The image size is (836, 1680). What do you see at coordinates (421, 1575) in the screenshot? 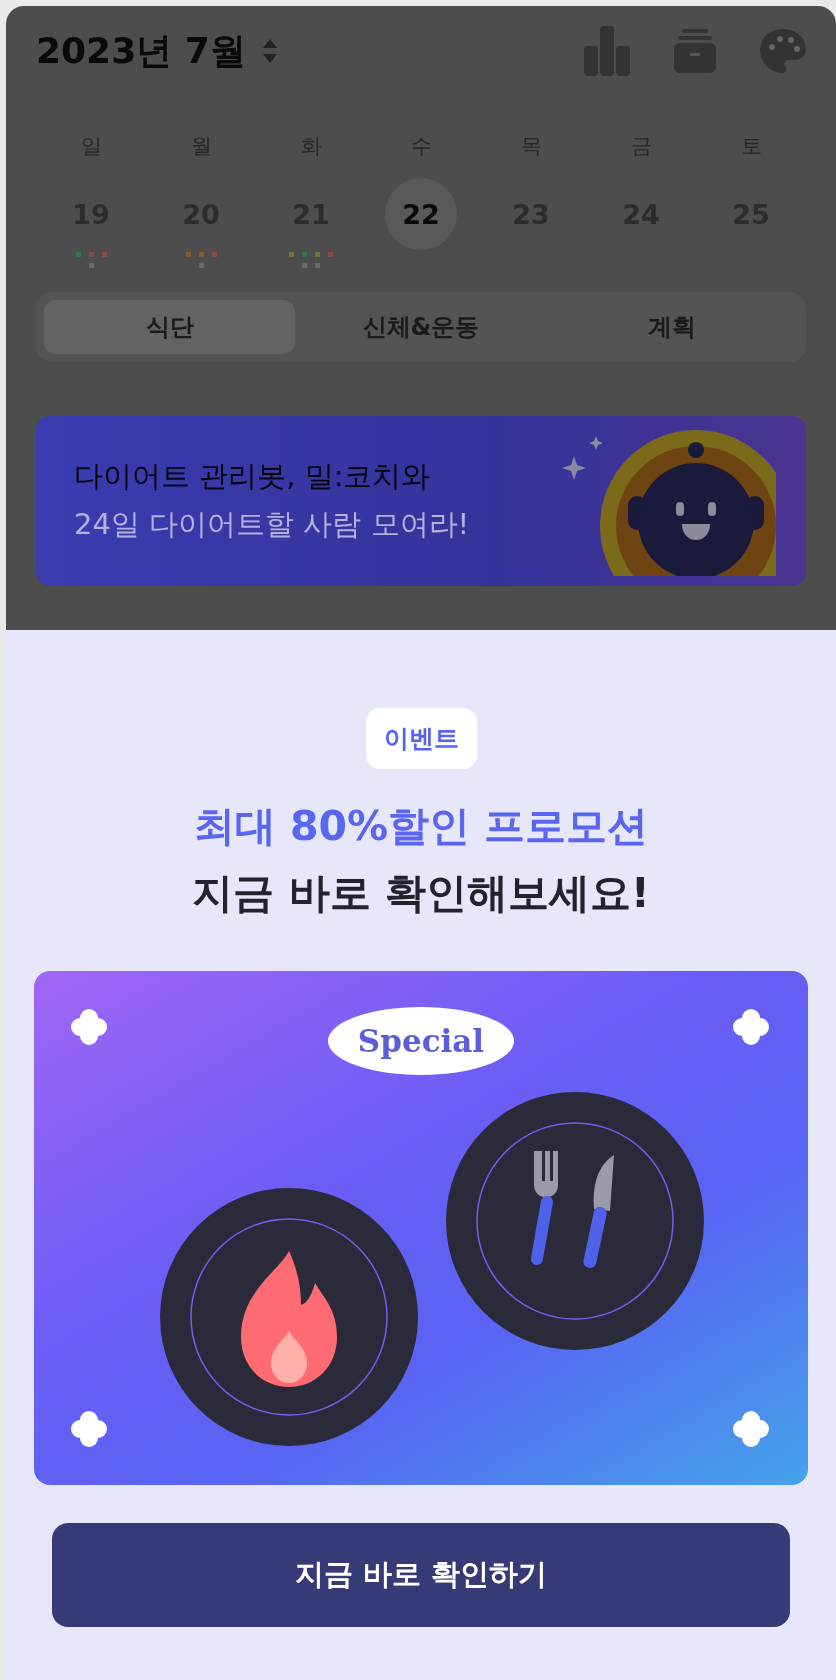
I see `check-now-button: 지금 바로 확인하기` at bounding box center [421, 1575].